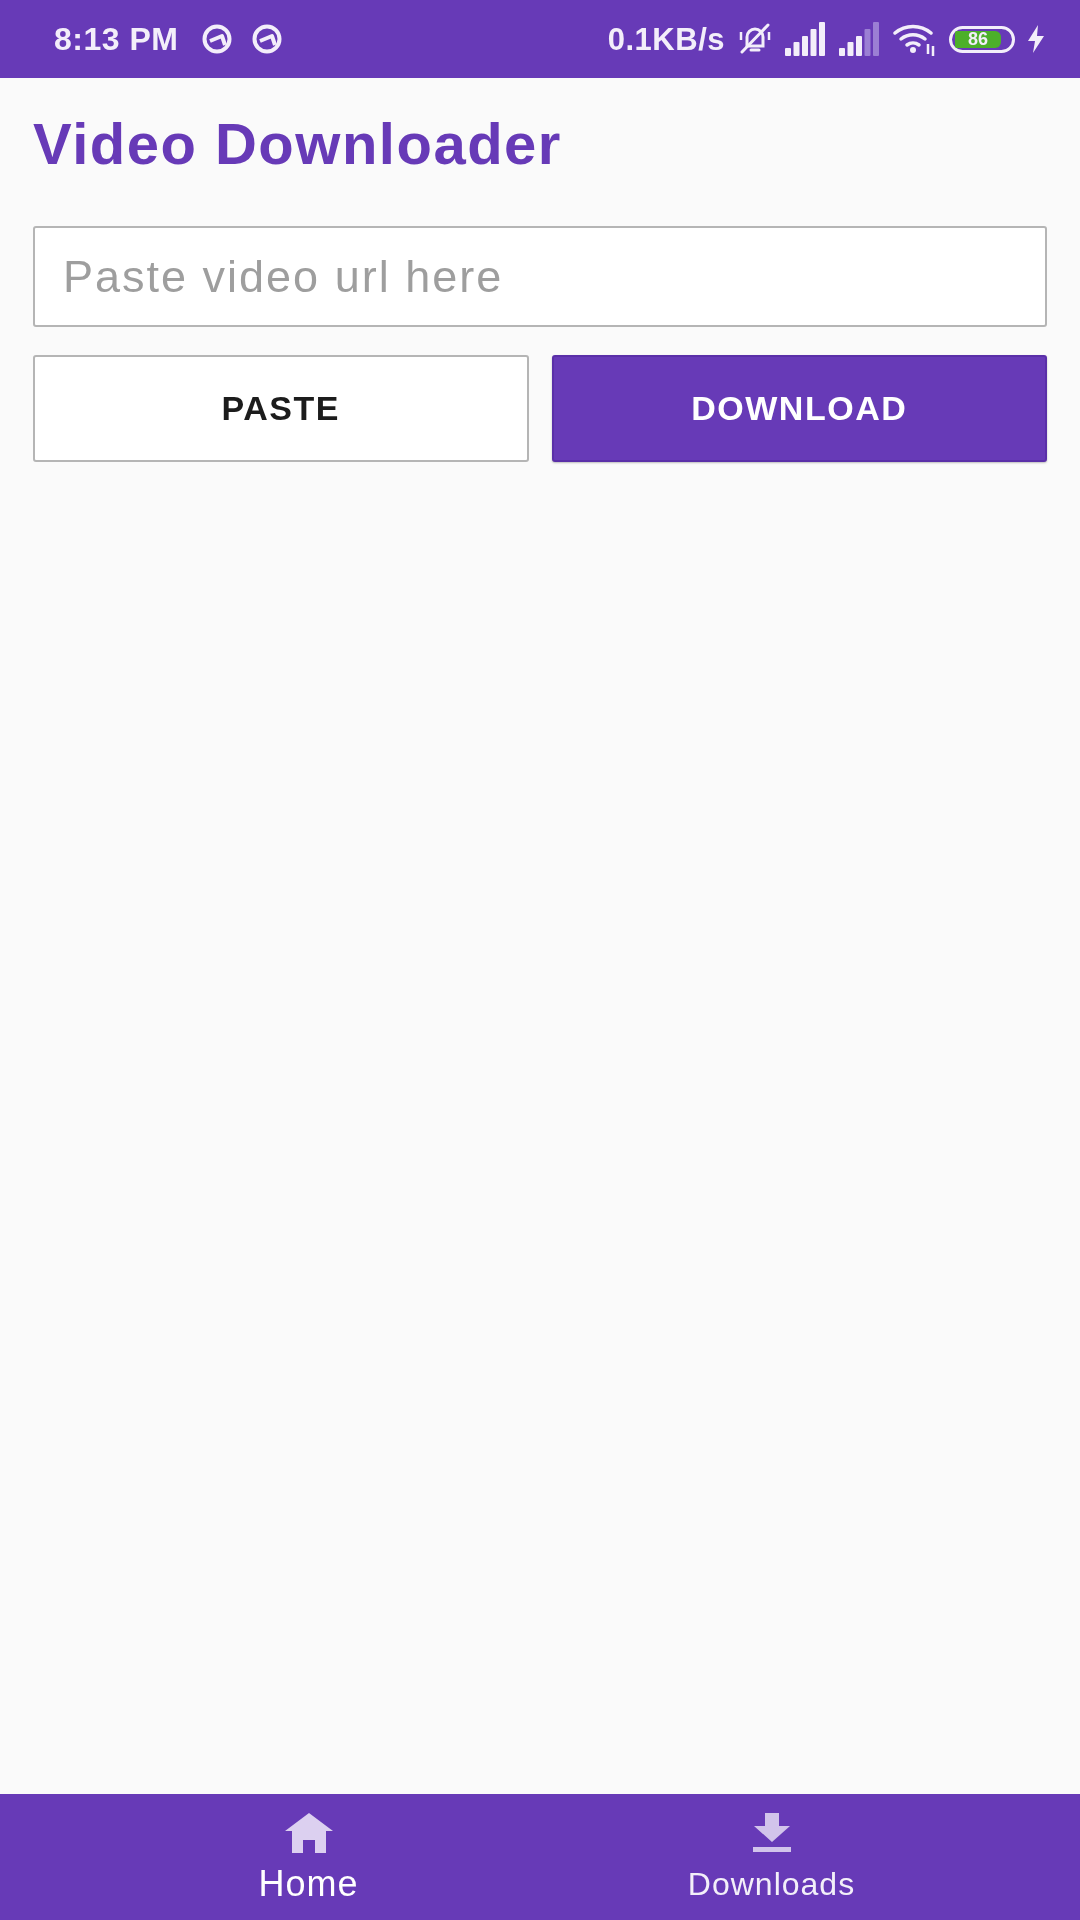  I want to click on url-input-field: Paste video url here, so click(540, 276).